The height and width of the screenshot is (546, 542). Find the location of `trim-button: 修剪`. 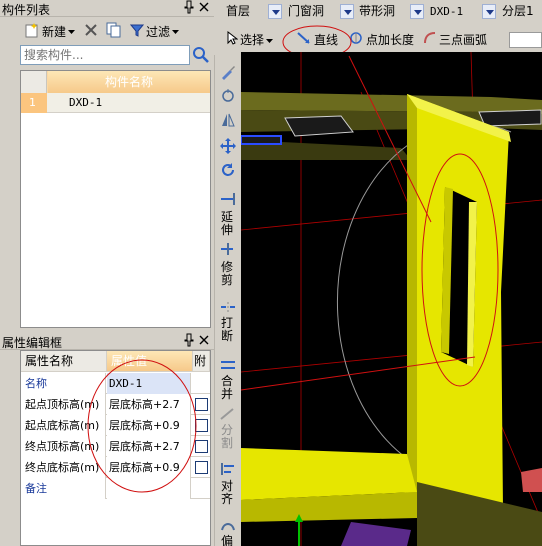

trim-button: 修剪 is located at coordinates (228, 274).